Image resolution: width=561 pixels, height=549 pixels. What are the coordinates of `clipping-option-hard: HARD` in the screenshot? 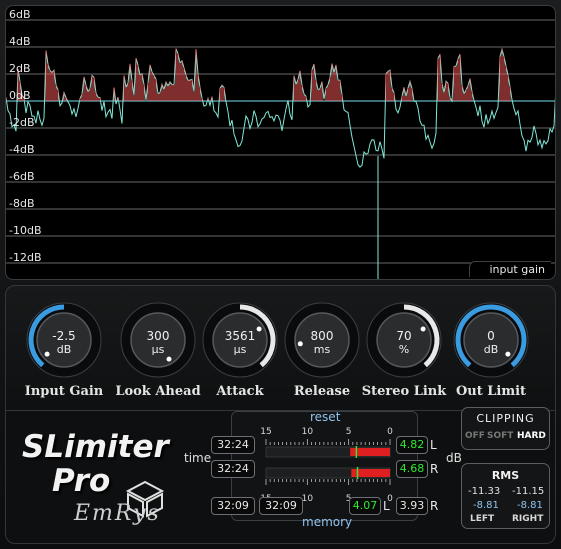 It's located at (531, 436).